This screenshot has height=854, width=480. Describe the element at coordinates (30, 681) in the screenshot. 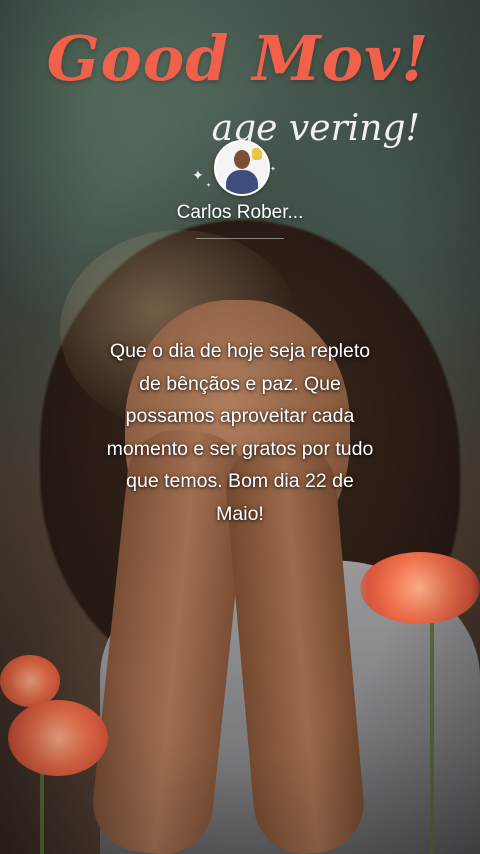

I see `flower-left-top` at that location.